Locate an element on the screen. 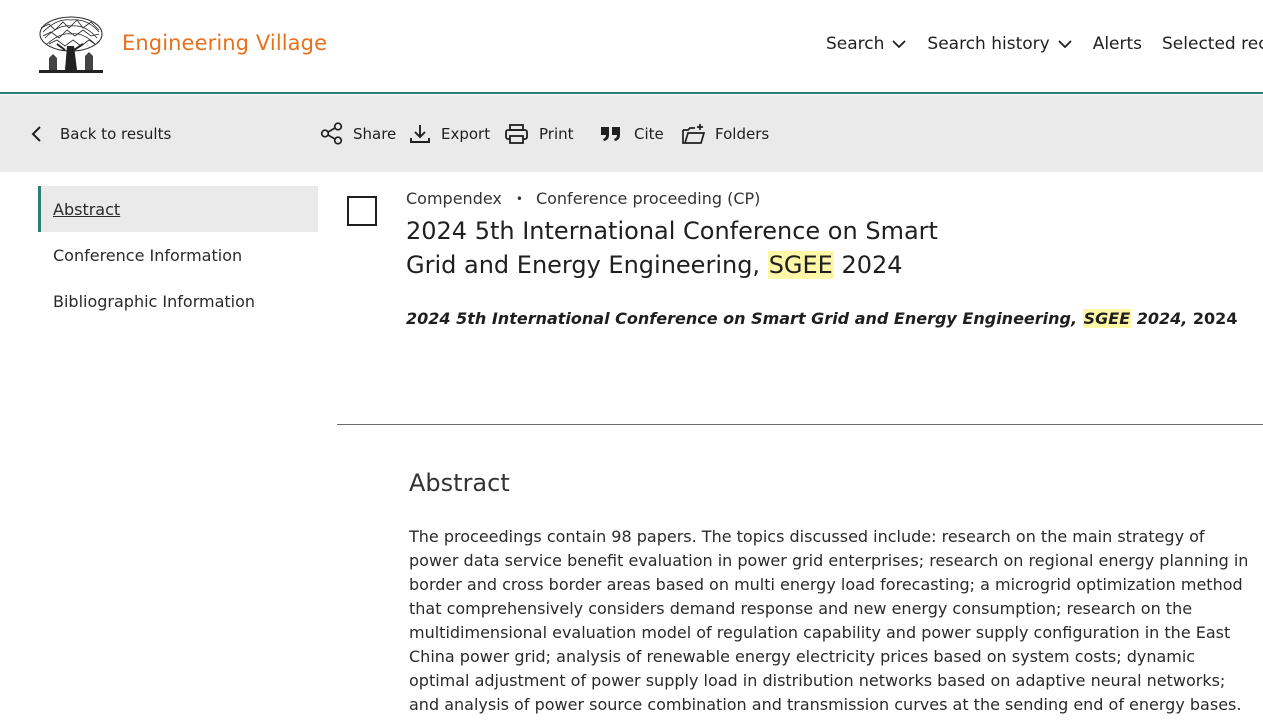  share-label: Share is located at coordinates (375, 133).